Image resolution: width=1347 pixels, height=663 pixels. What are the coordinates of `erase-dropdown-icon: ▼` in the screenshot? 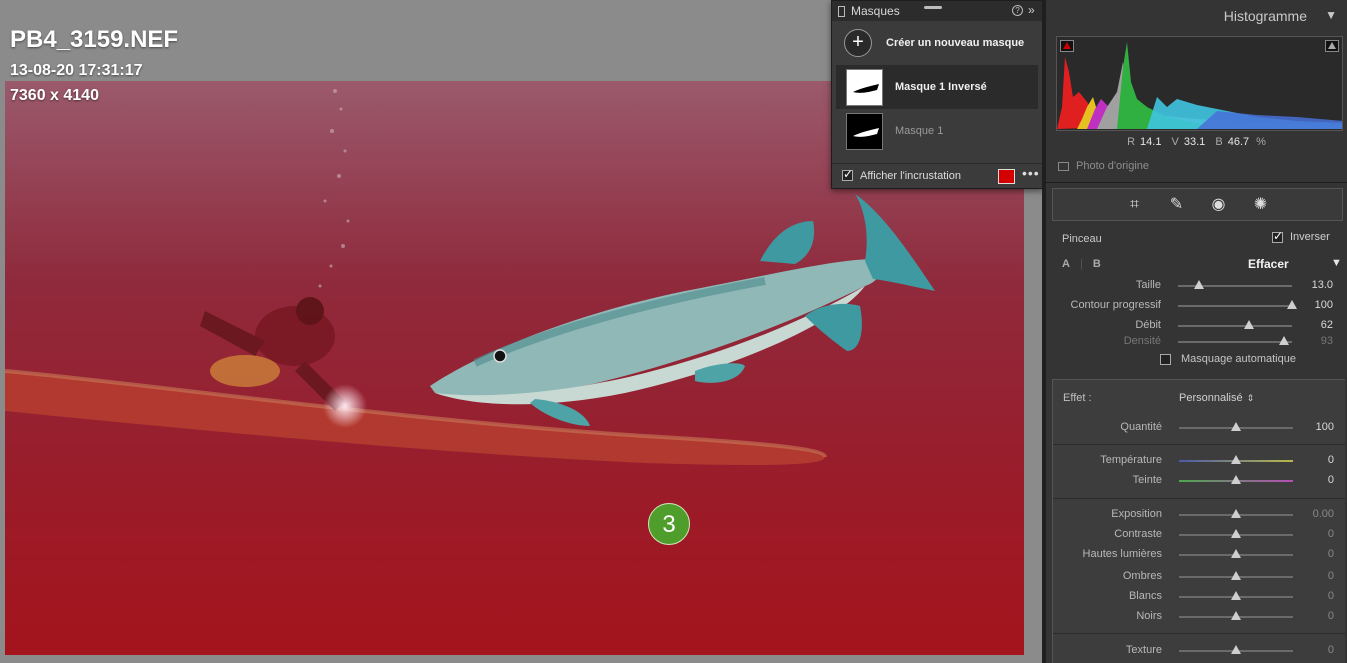 It's located at (1336, 263).